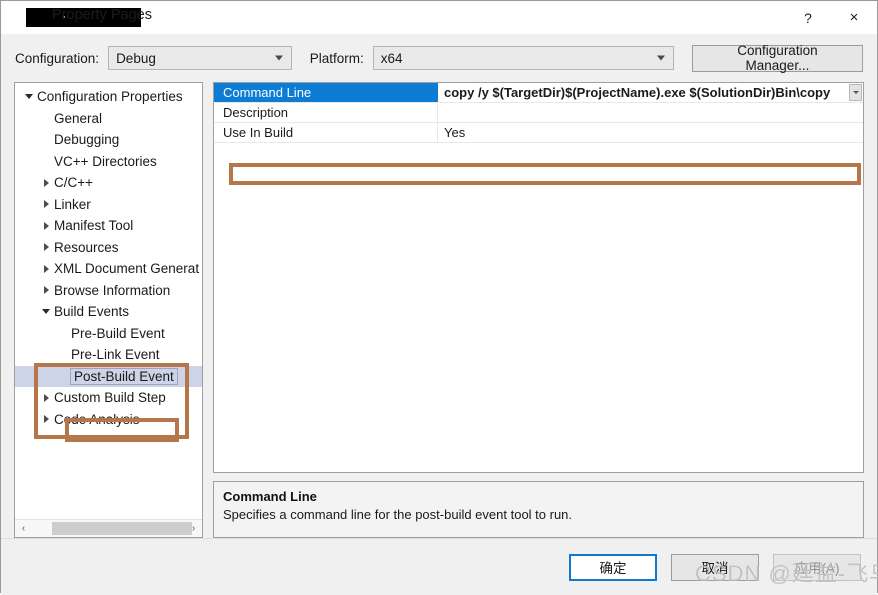  I want to click on tree-item-manifest-tool: Manifest Tool, so click(108, 226).